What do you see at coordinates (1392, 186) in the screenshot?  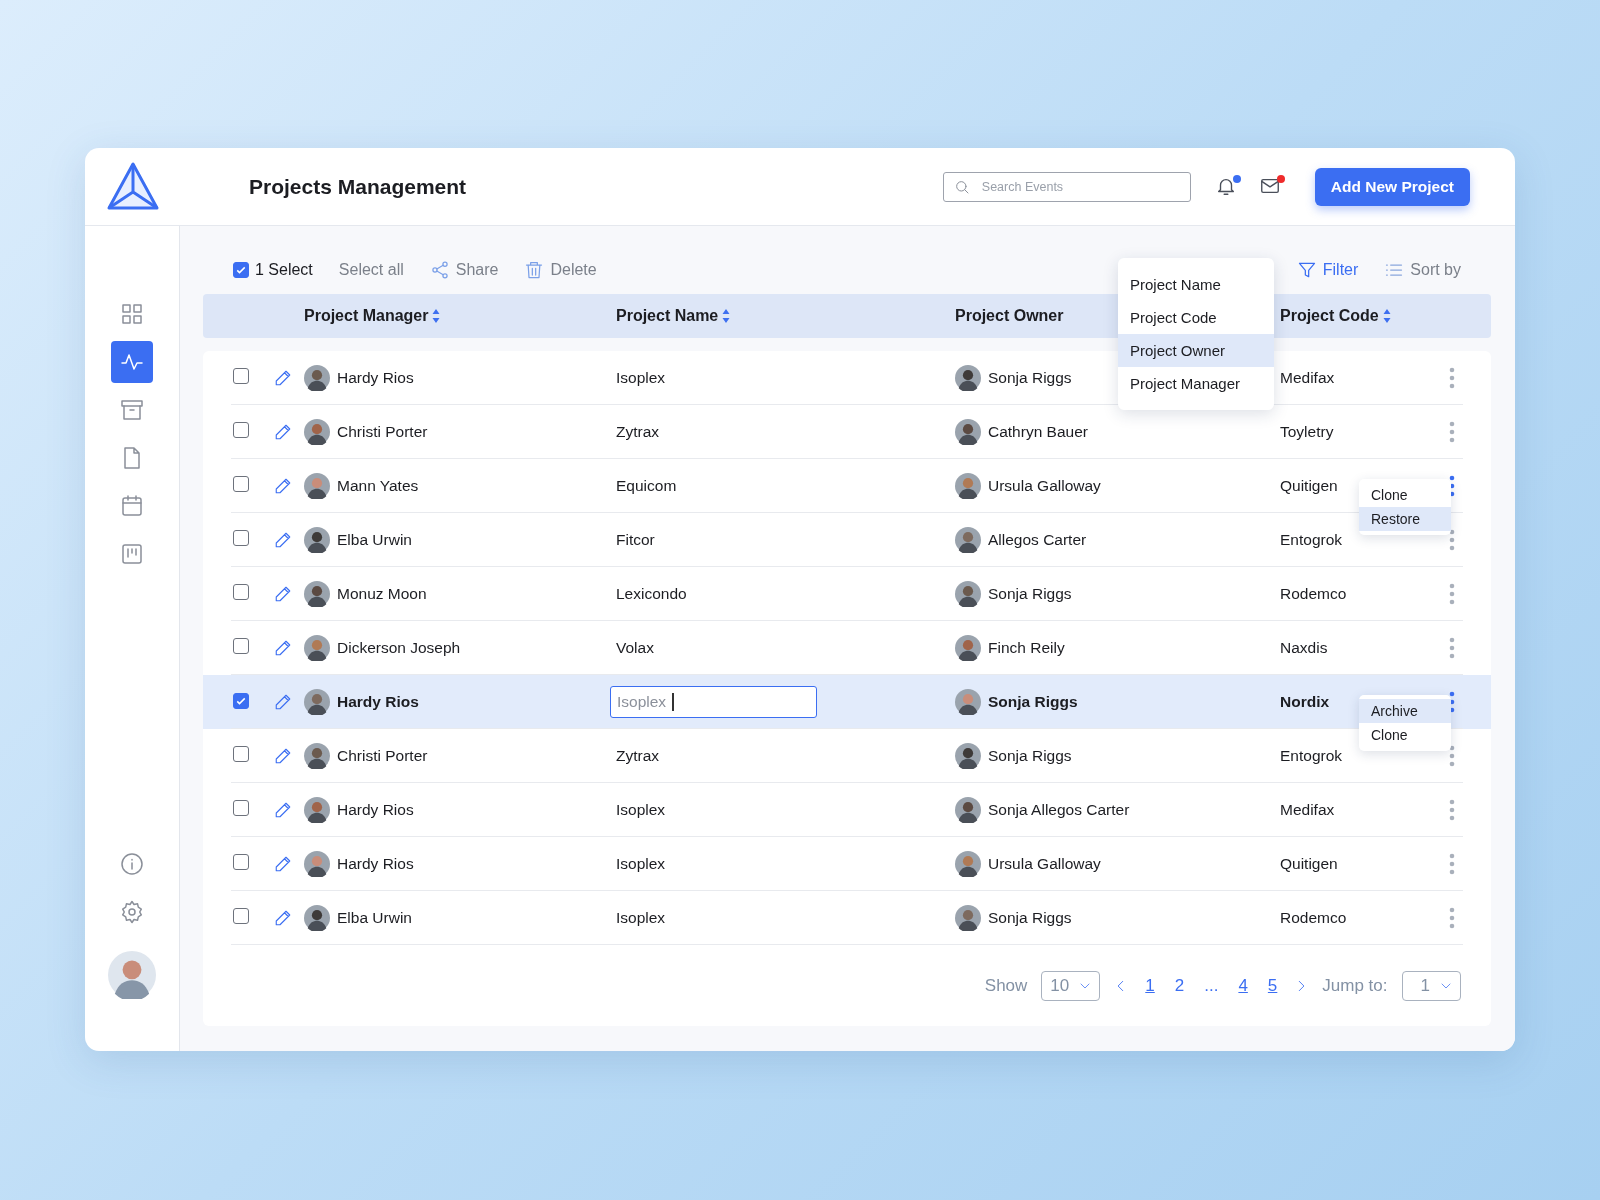 I see `add-project-button: Add New Project` at bounding box center [1392, 186].